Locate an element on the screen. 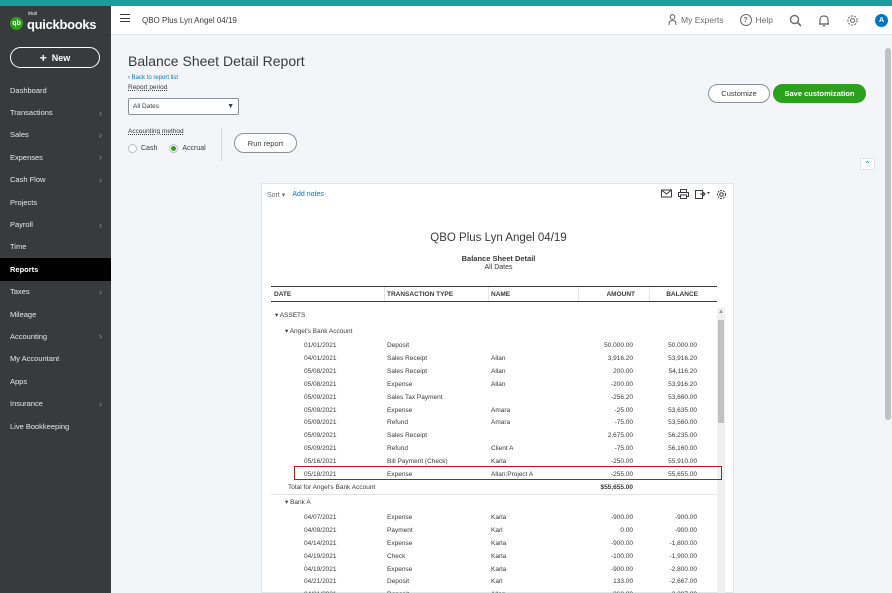 The image size is (892, 593). report-period-select: All Dates ▼ is located at coordinates (183, 106).